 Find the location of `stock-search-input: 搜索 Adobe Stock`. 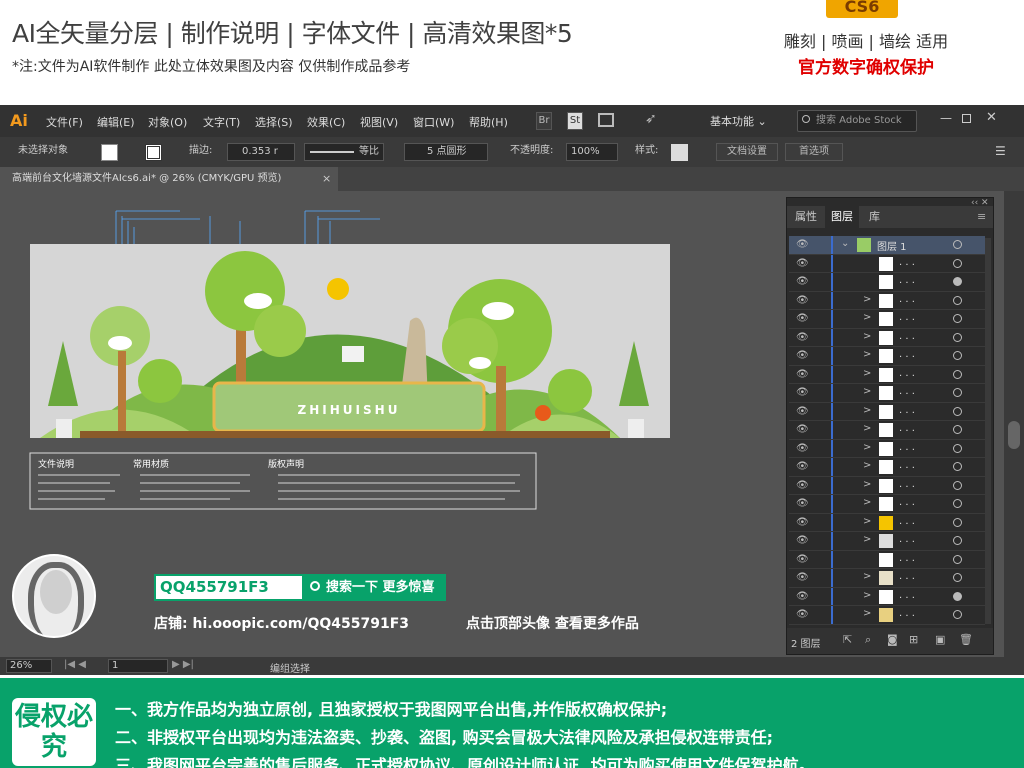

stock-search-input: 搜索 Adobe Stock is located at coordinates (857, 121).